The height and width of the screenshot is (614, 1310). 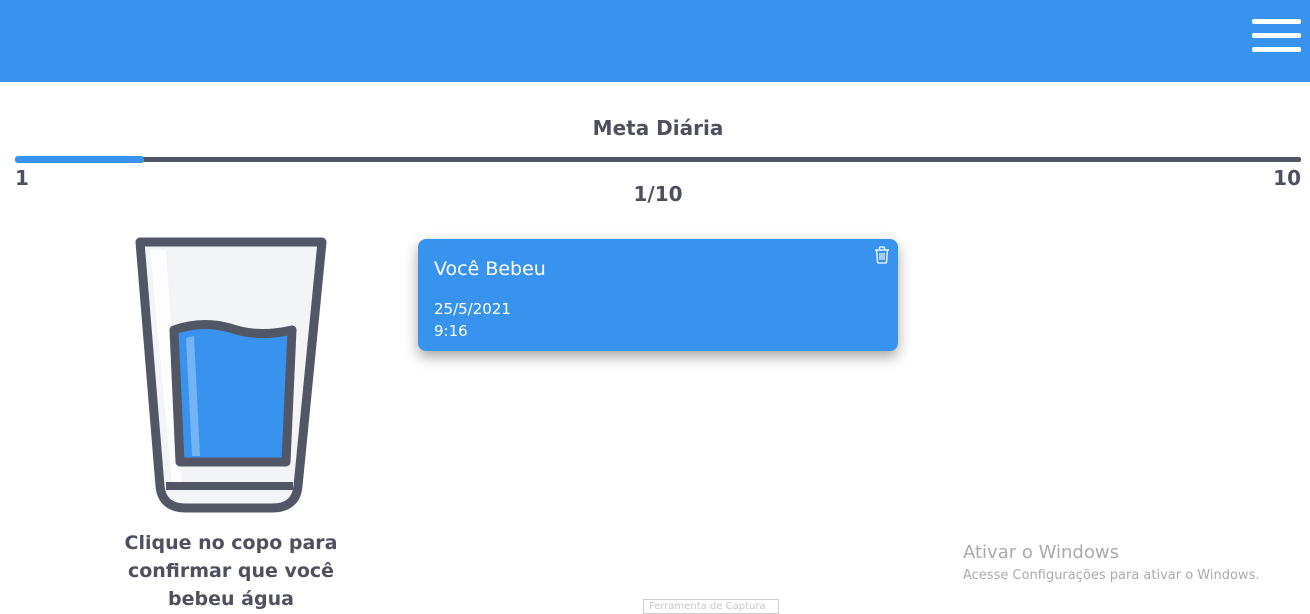 I want to click on snipping-tool-tooltip: Ferramenta de Captura, so click(x=711, y=606).